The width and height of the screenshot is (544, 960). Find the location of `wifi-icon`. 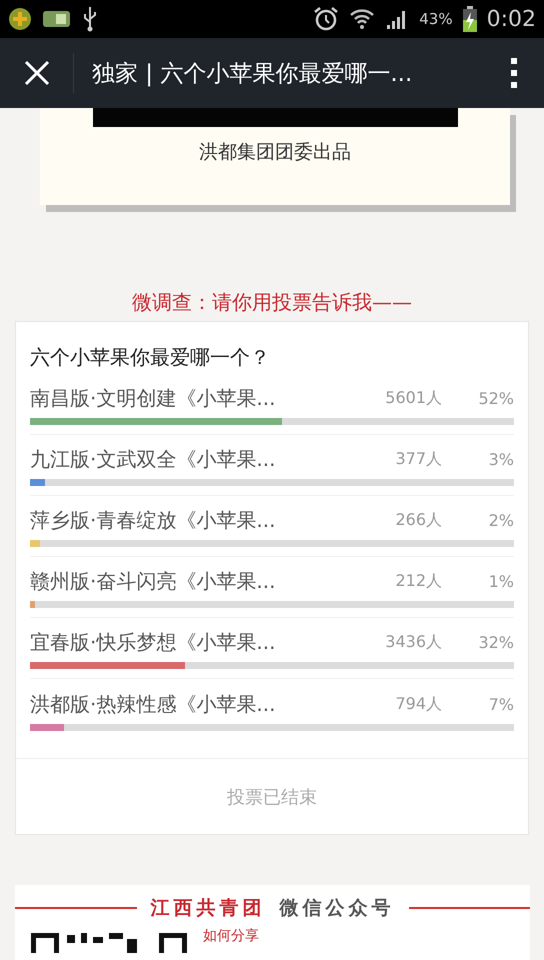

wifi-icon is located at coordinates (362, 19).